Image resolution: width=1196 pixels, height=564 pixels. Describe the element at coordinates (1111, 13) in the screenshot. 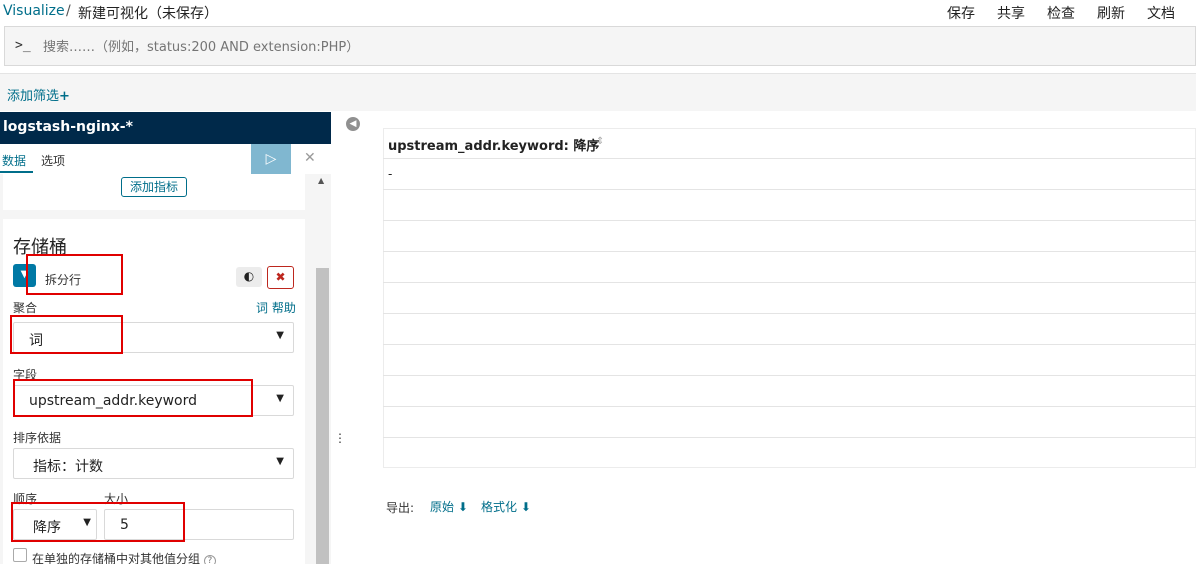

I see `refresh-button: 刷新` at that location.